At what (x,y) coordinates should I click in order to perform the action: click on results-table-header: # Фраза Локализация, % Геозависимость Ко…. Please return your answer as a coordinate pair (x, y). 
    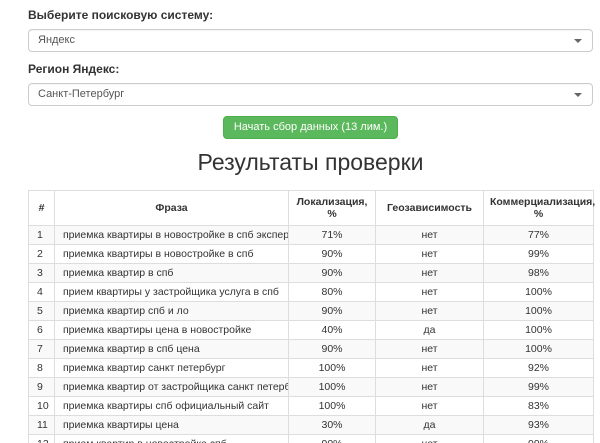
    Looking at the image, I should click on (311, 208).